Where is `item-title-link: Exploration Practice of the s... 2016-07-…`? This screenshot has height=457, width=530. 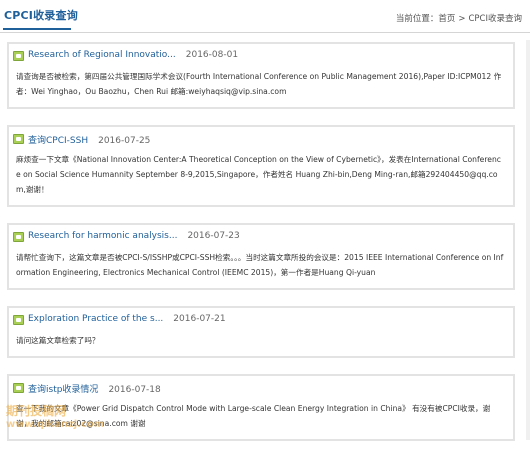
item-title-link: Exploration Practice of the s... 2016-07-… is located at coordinates (127, 319).